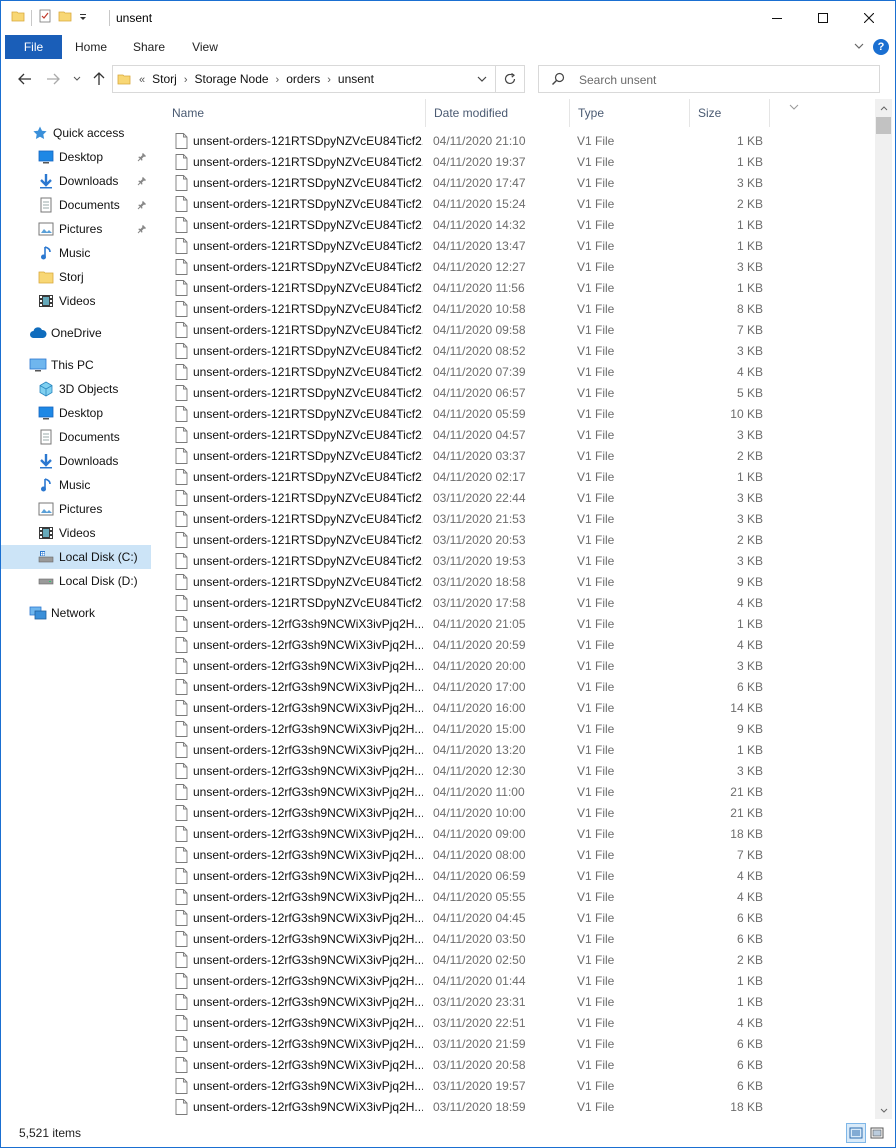  What do you see at coordinates (777, 18) in the screenshot?
I see `minimize-button` at bounding box center [777, 18].